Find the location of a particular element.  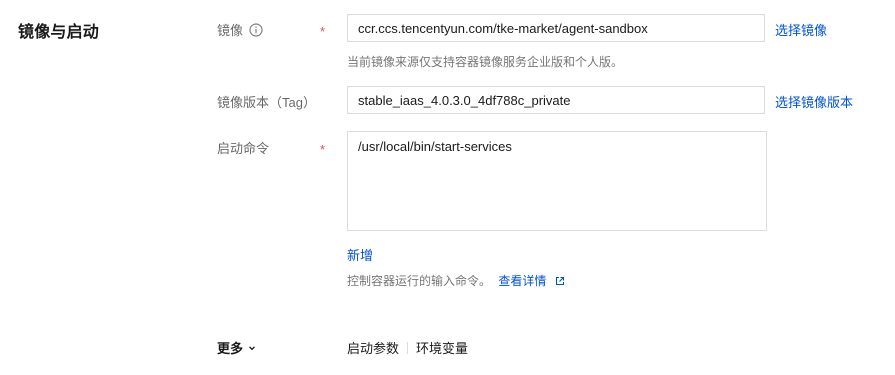

view-details-link: 查看详情 is located at coordinates (531, 281).